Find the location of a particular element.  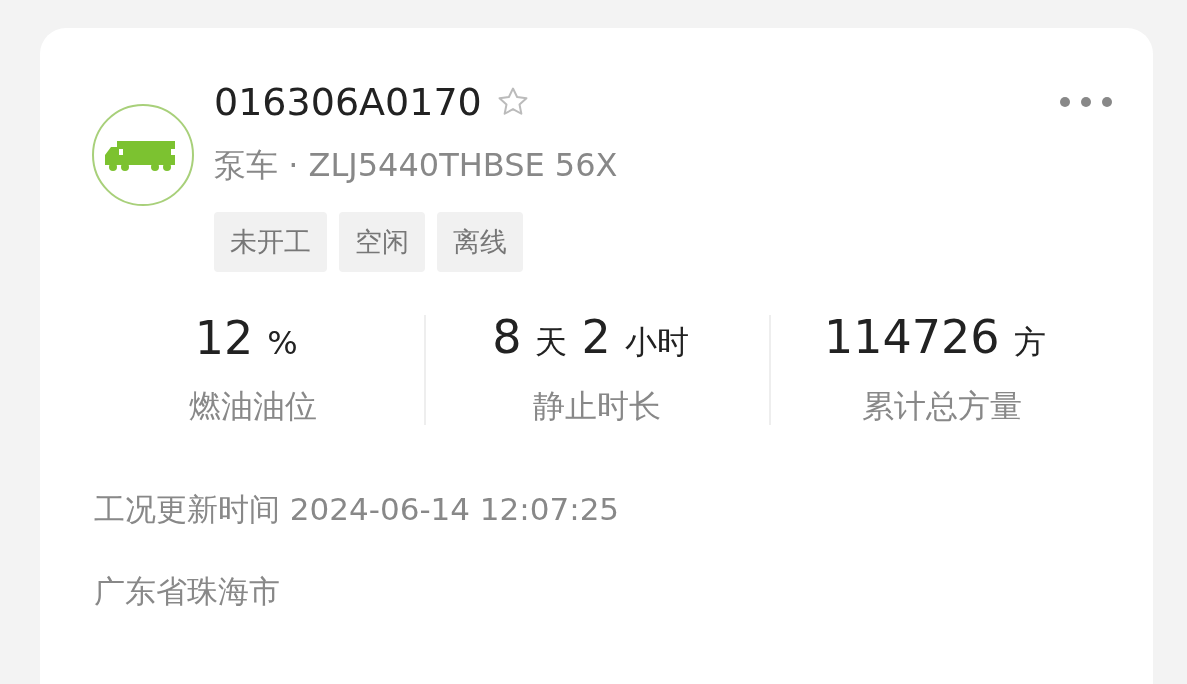

stat-label: 静止时长 is located at coordinates (597, 406).